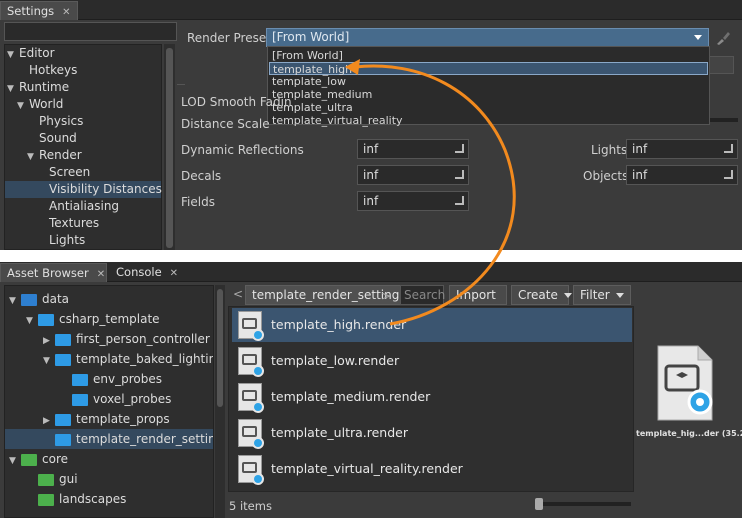  Describe the element at coordinates (430, 192) in the screenshot. I see `annotation-arrow` at that location.